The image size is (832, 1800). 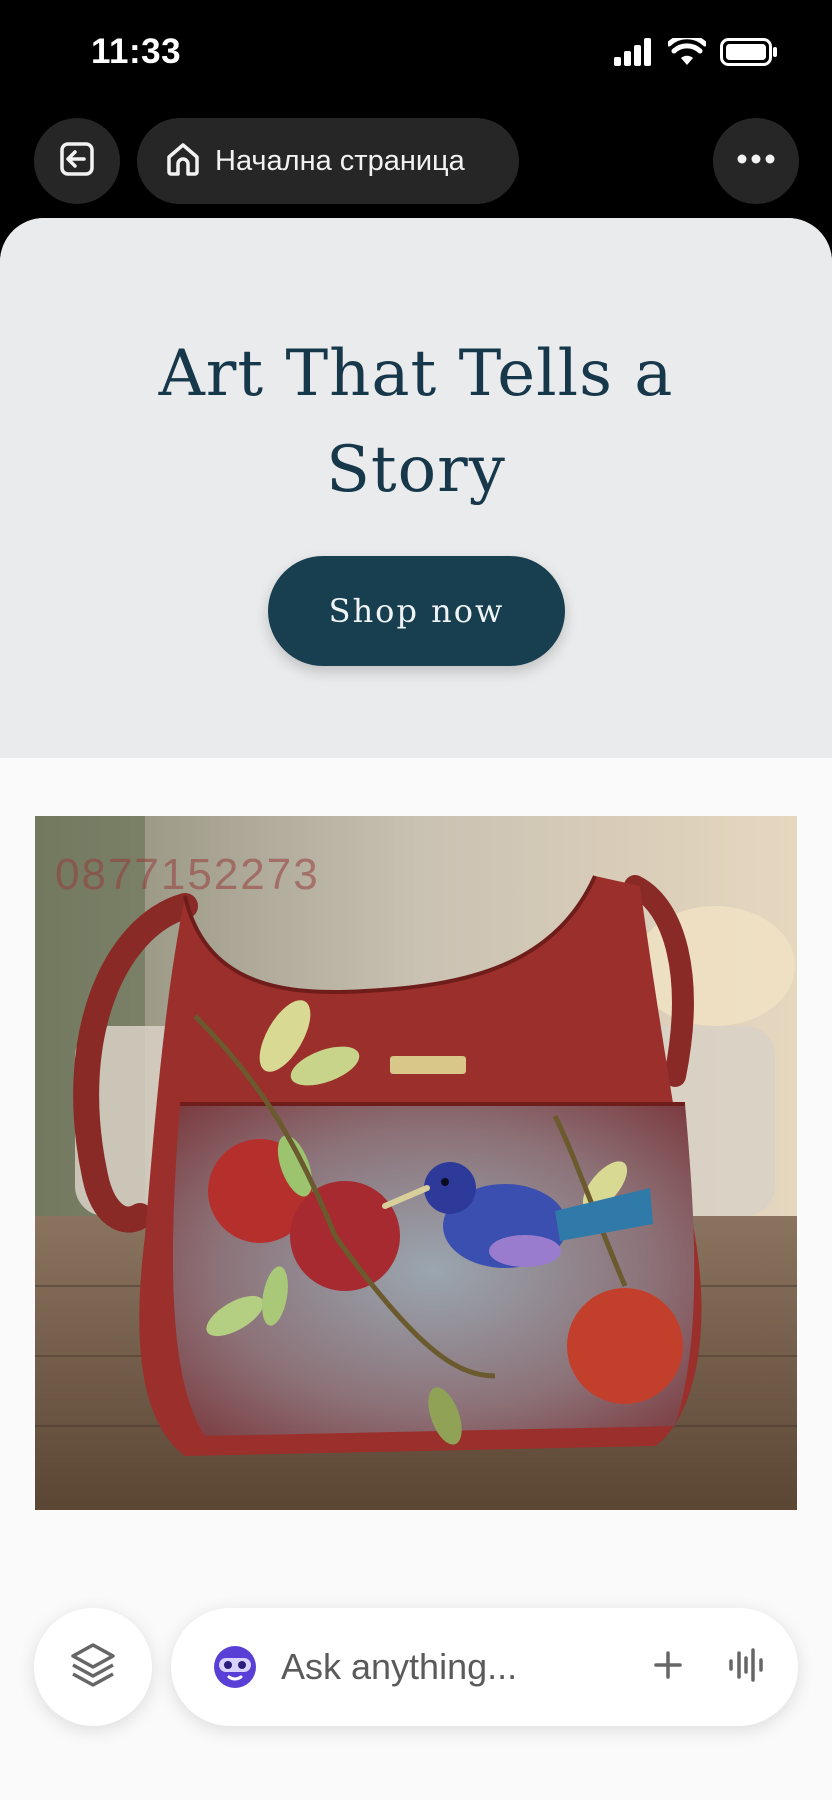 I want to click on layers-button, so click(x=93, y=1667).